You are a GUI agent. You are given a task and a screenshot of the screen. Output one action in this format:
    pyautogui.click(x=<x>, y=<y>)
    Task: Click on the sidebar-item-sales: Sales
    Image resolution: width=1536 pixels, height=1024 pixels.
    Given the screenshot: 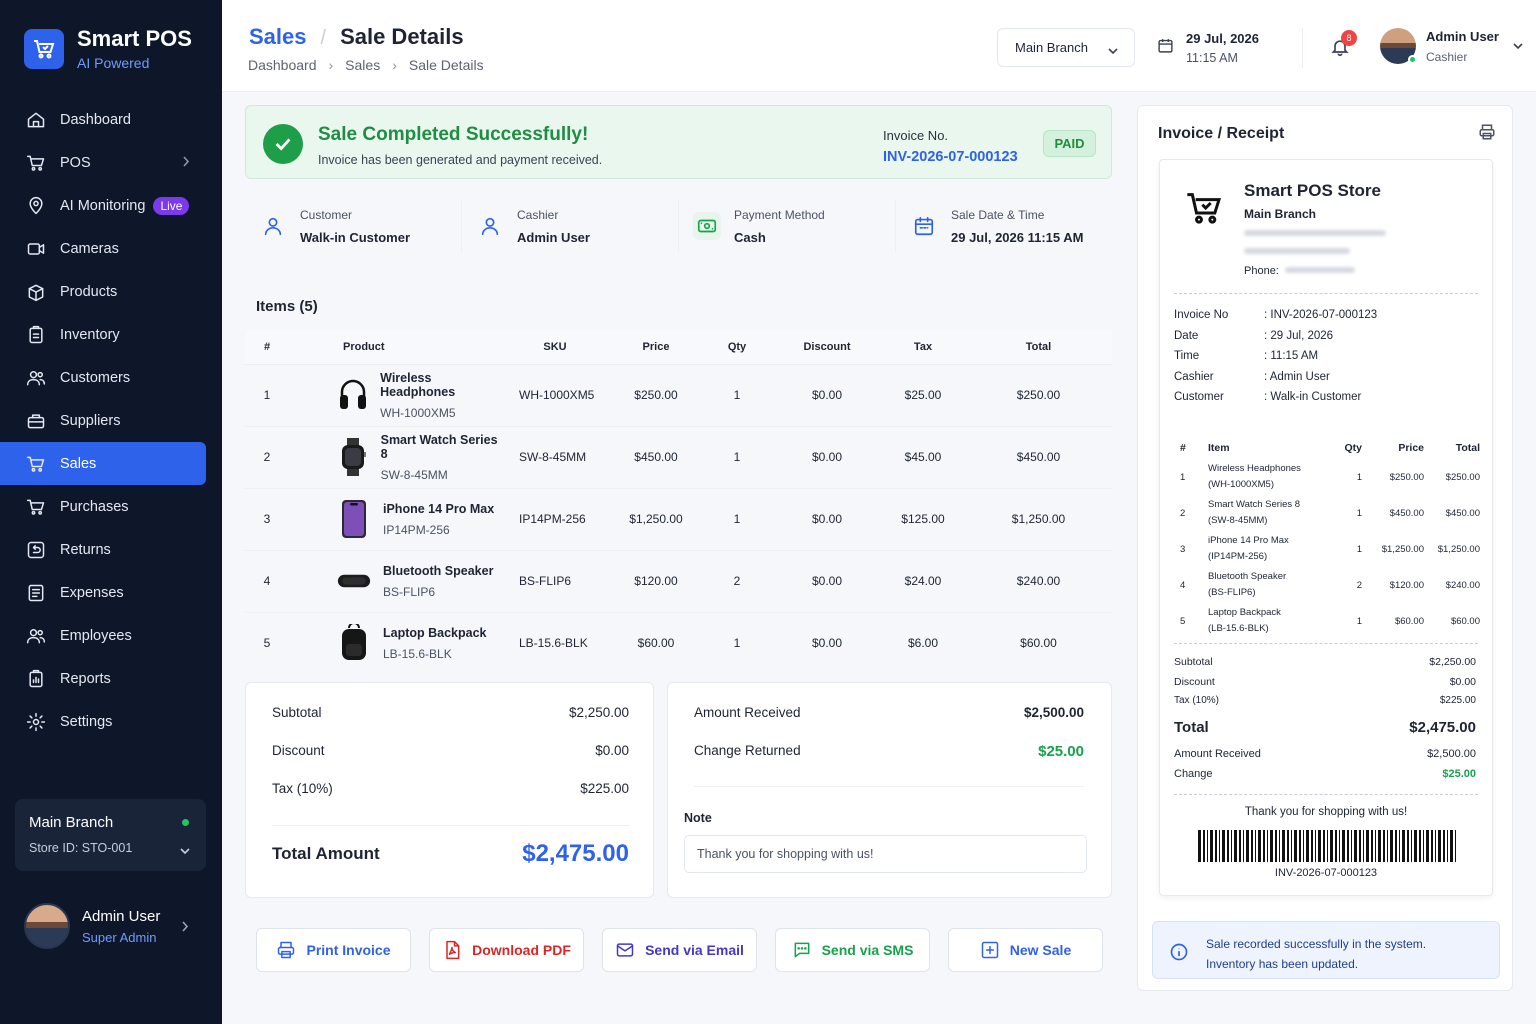 What is the action you would take?
    pyautogui.click(x=103, y=463)
    